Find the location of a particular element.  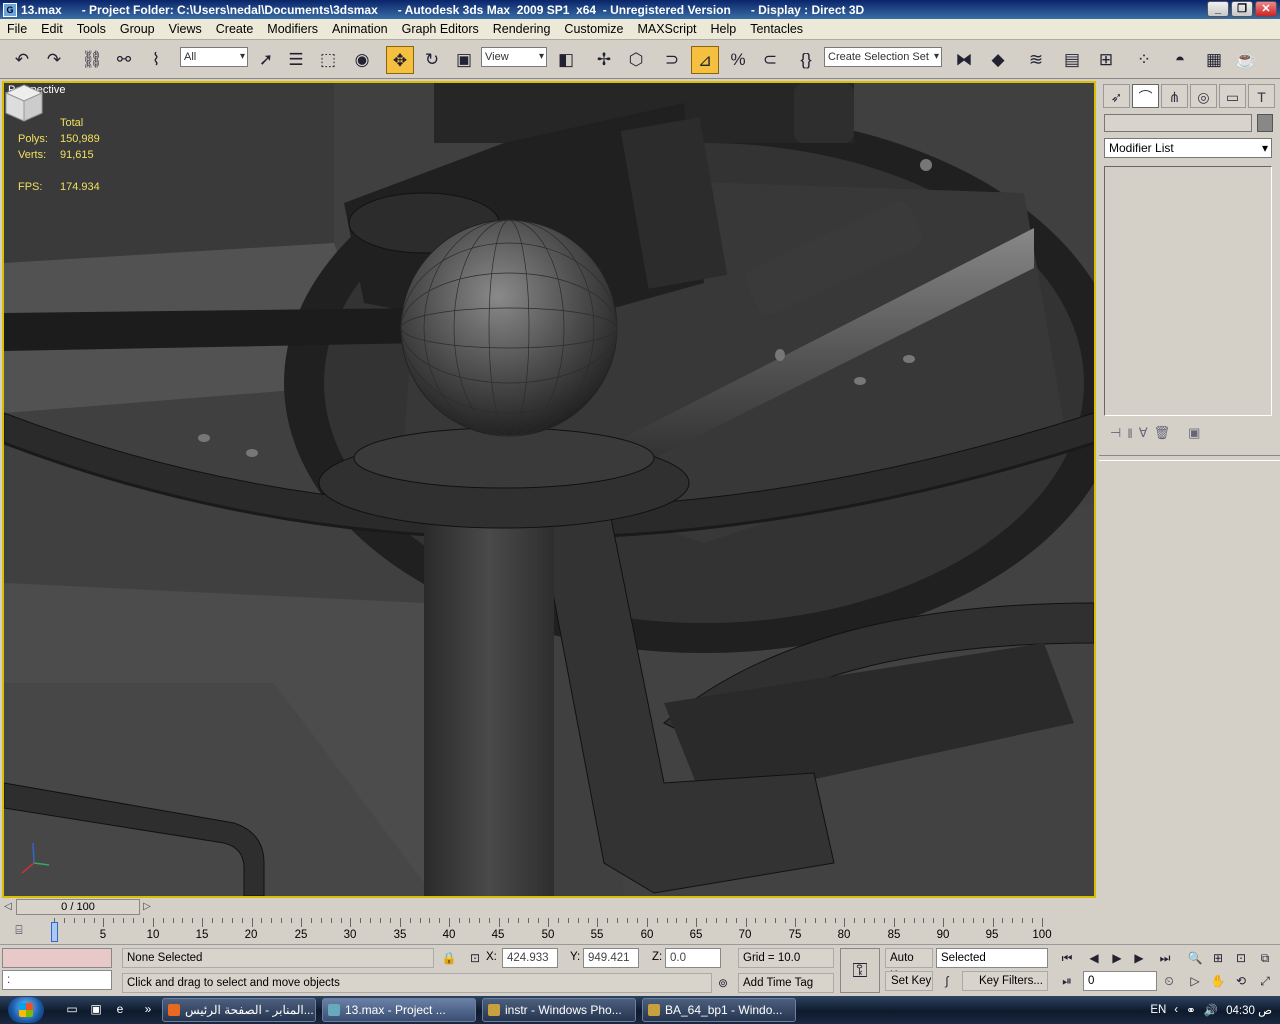

network-icon: ⚭ is located at coordinates (1191, 1010).